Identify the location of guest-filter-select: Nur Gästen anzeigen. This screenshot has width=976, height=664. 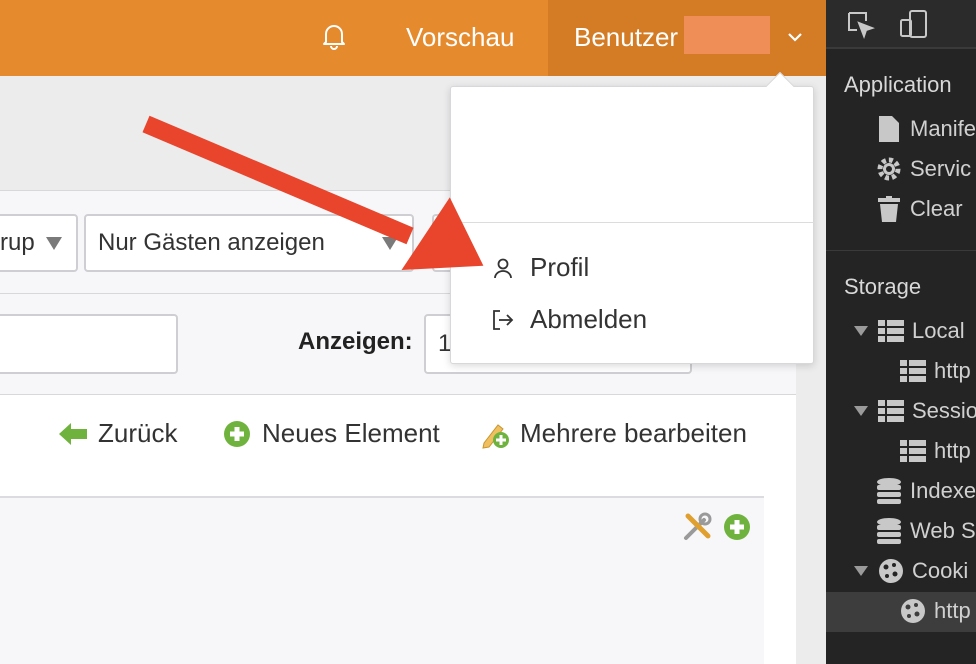
(249, 243).